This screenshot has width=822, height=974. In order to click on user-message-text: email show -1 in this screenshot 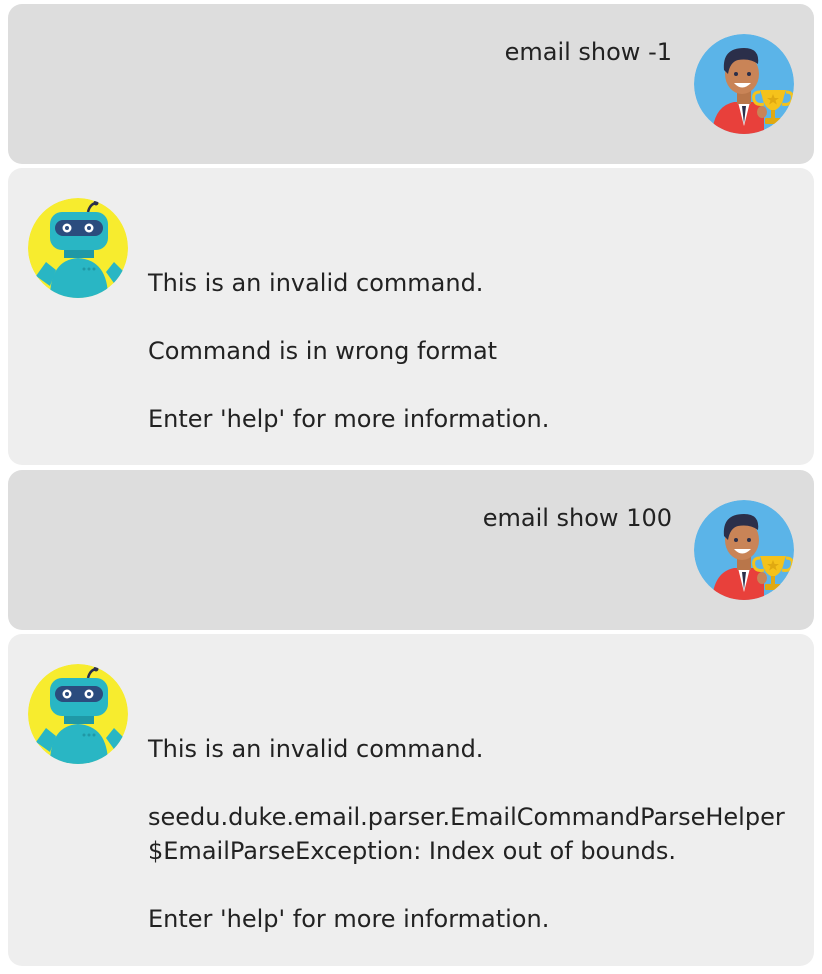, I will do `click(588, 52)`.